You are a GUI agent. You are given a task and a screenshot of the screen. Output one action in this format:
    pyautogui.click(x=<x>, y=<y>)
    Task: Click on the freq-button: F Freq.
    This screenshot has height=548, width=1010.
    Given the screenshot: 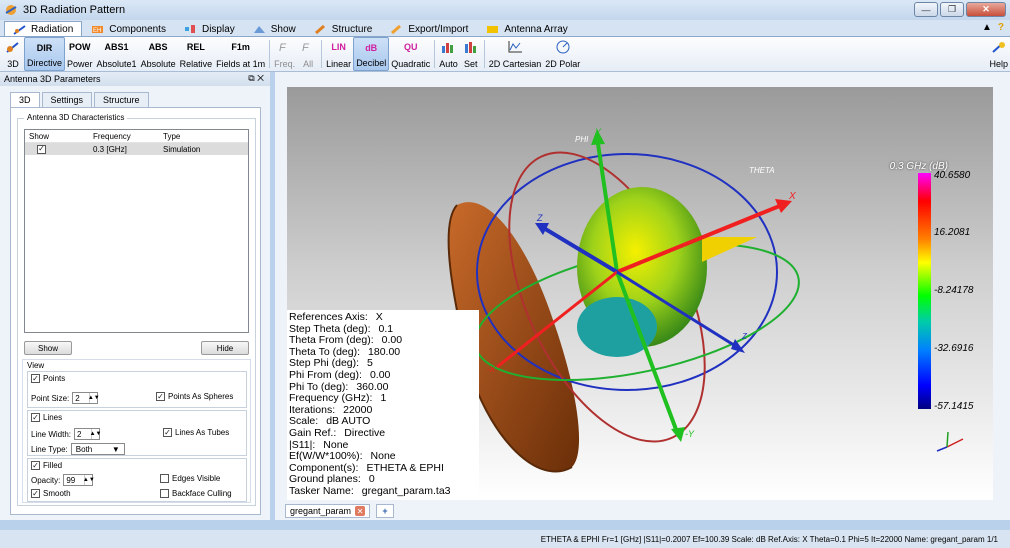 What is the action you would take?
    pyautogui.click(x=284, y=54)
    